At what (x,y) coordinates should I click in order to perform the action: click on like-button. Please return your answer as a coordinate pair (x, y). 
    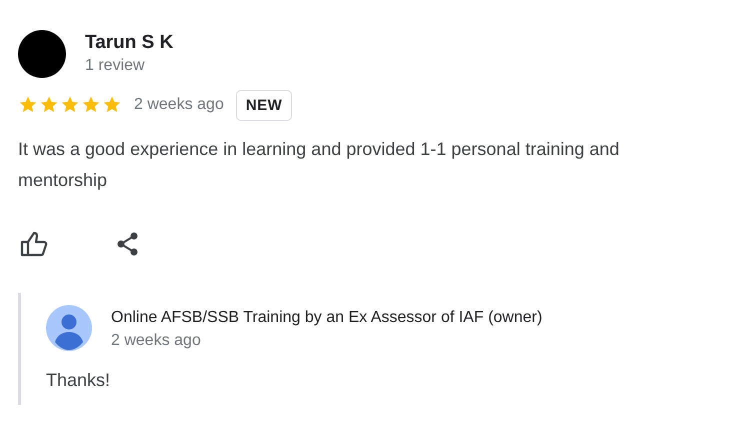
    Looking at the image, I should click on (34, 244).